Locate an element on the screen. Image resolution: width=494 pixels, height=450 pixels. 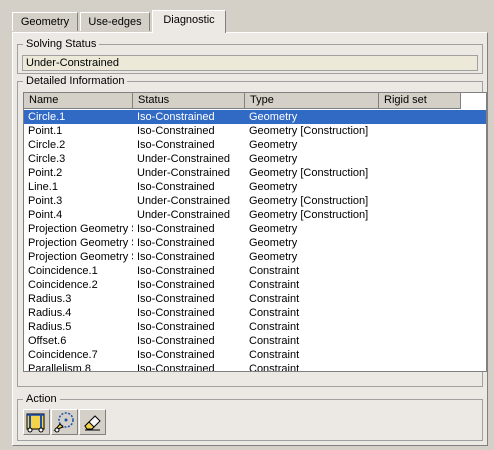
table-row: Radius.4 Iso-Constrained Constraint is located at coordinates (255, 313).